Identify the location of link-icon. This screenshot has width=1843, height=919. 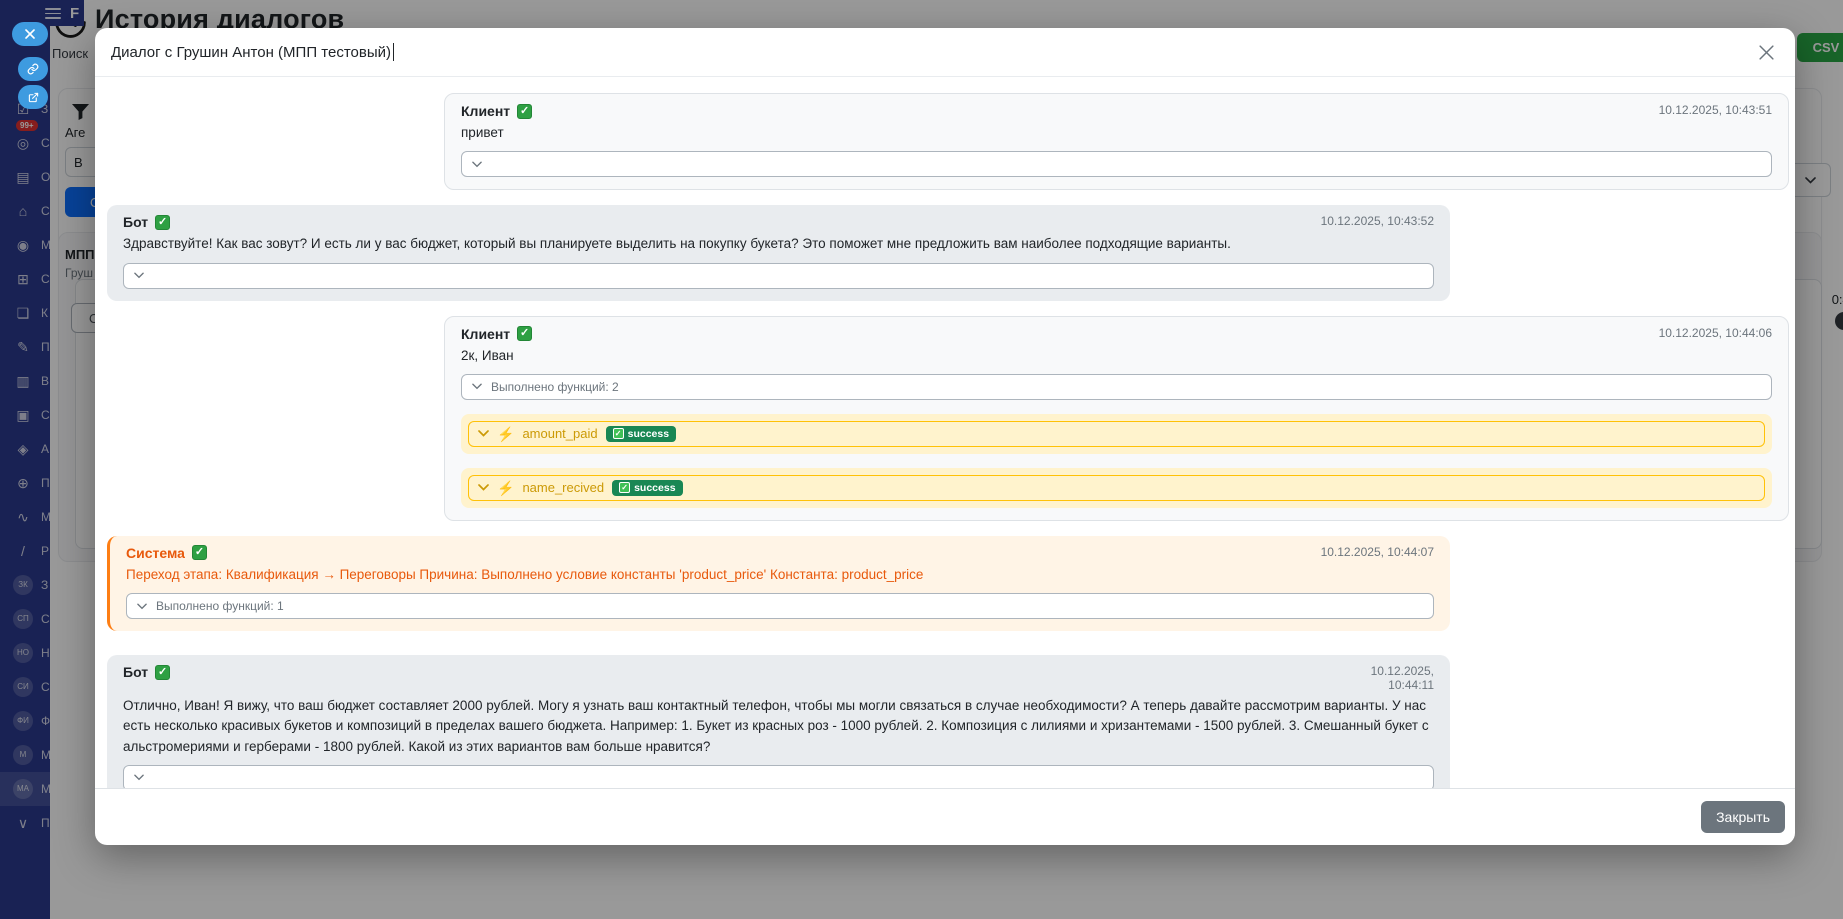
(33, 69).